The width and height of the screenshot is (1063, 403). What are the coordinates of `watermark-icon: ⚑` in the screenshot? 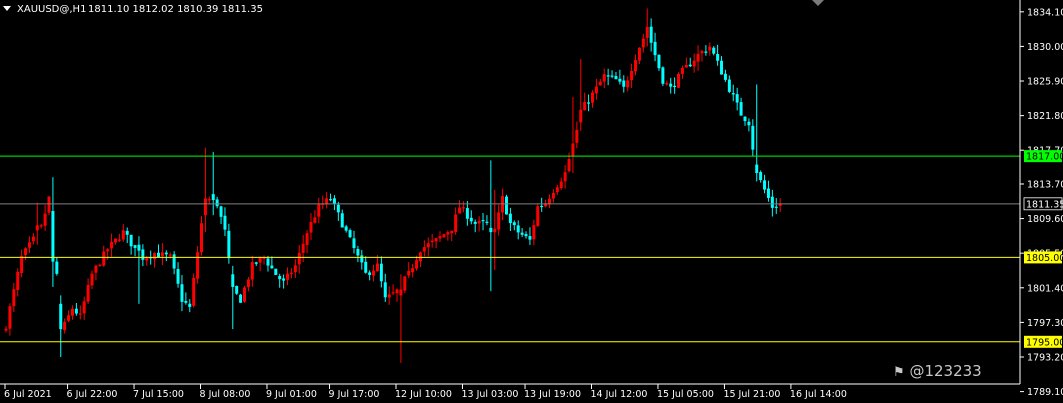 It's located at (899, 372).